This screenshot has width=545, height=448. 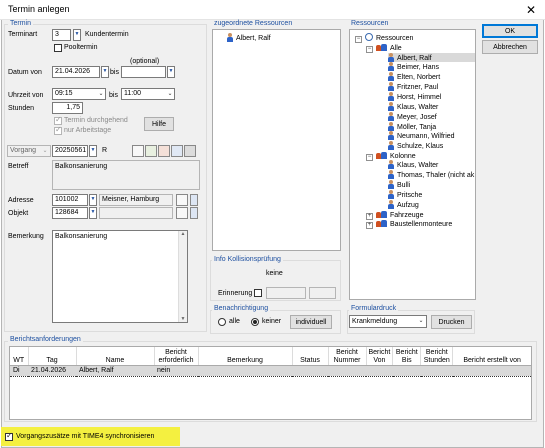 I want to click on datum-label: Datum von, so click(x=25, y=72).